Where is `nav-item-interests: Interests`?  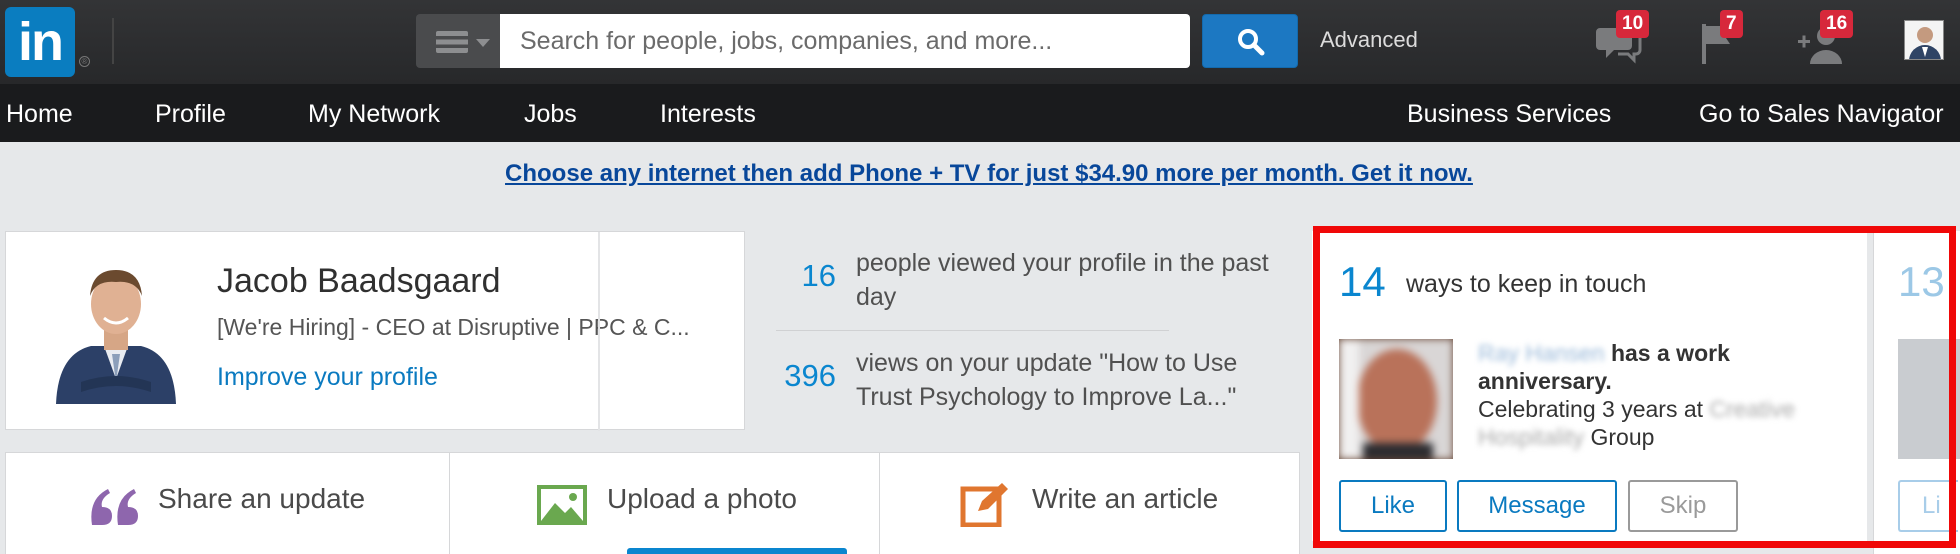 nav-item-interests: Interests is located at coordinates (708, 114).